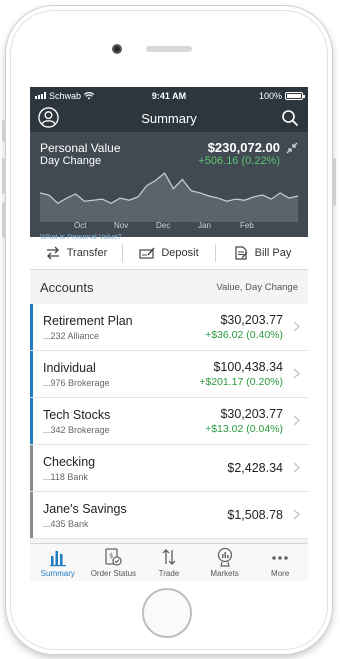 The width and height of the screenshot is (340, 659). Describe the element at coordinates (169, 573) in the screenshot. I see `tab-label: Trade` at that location.